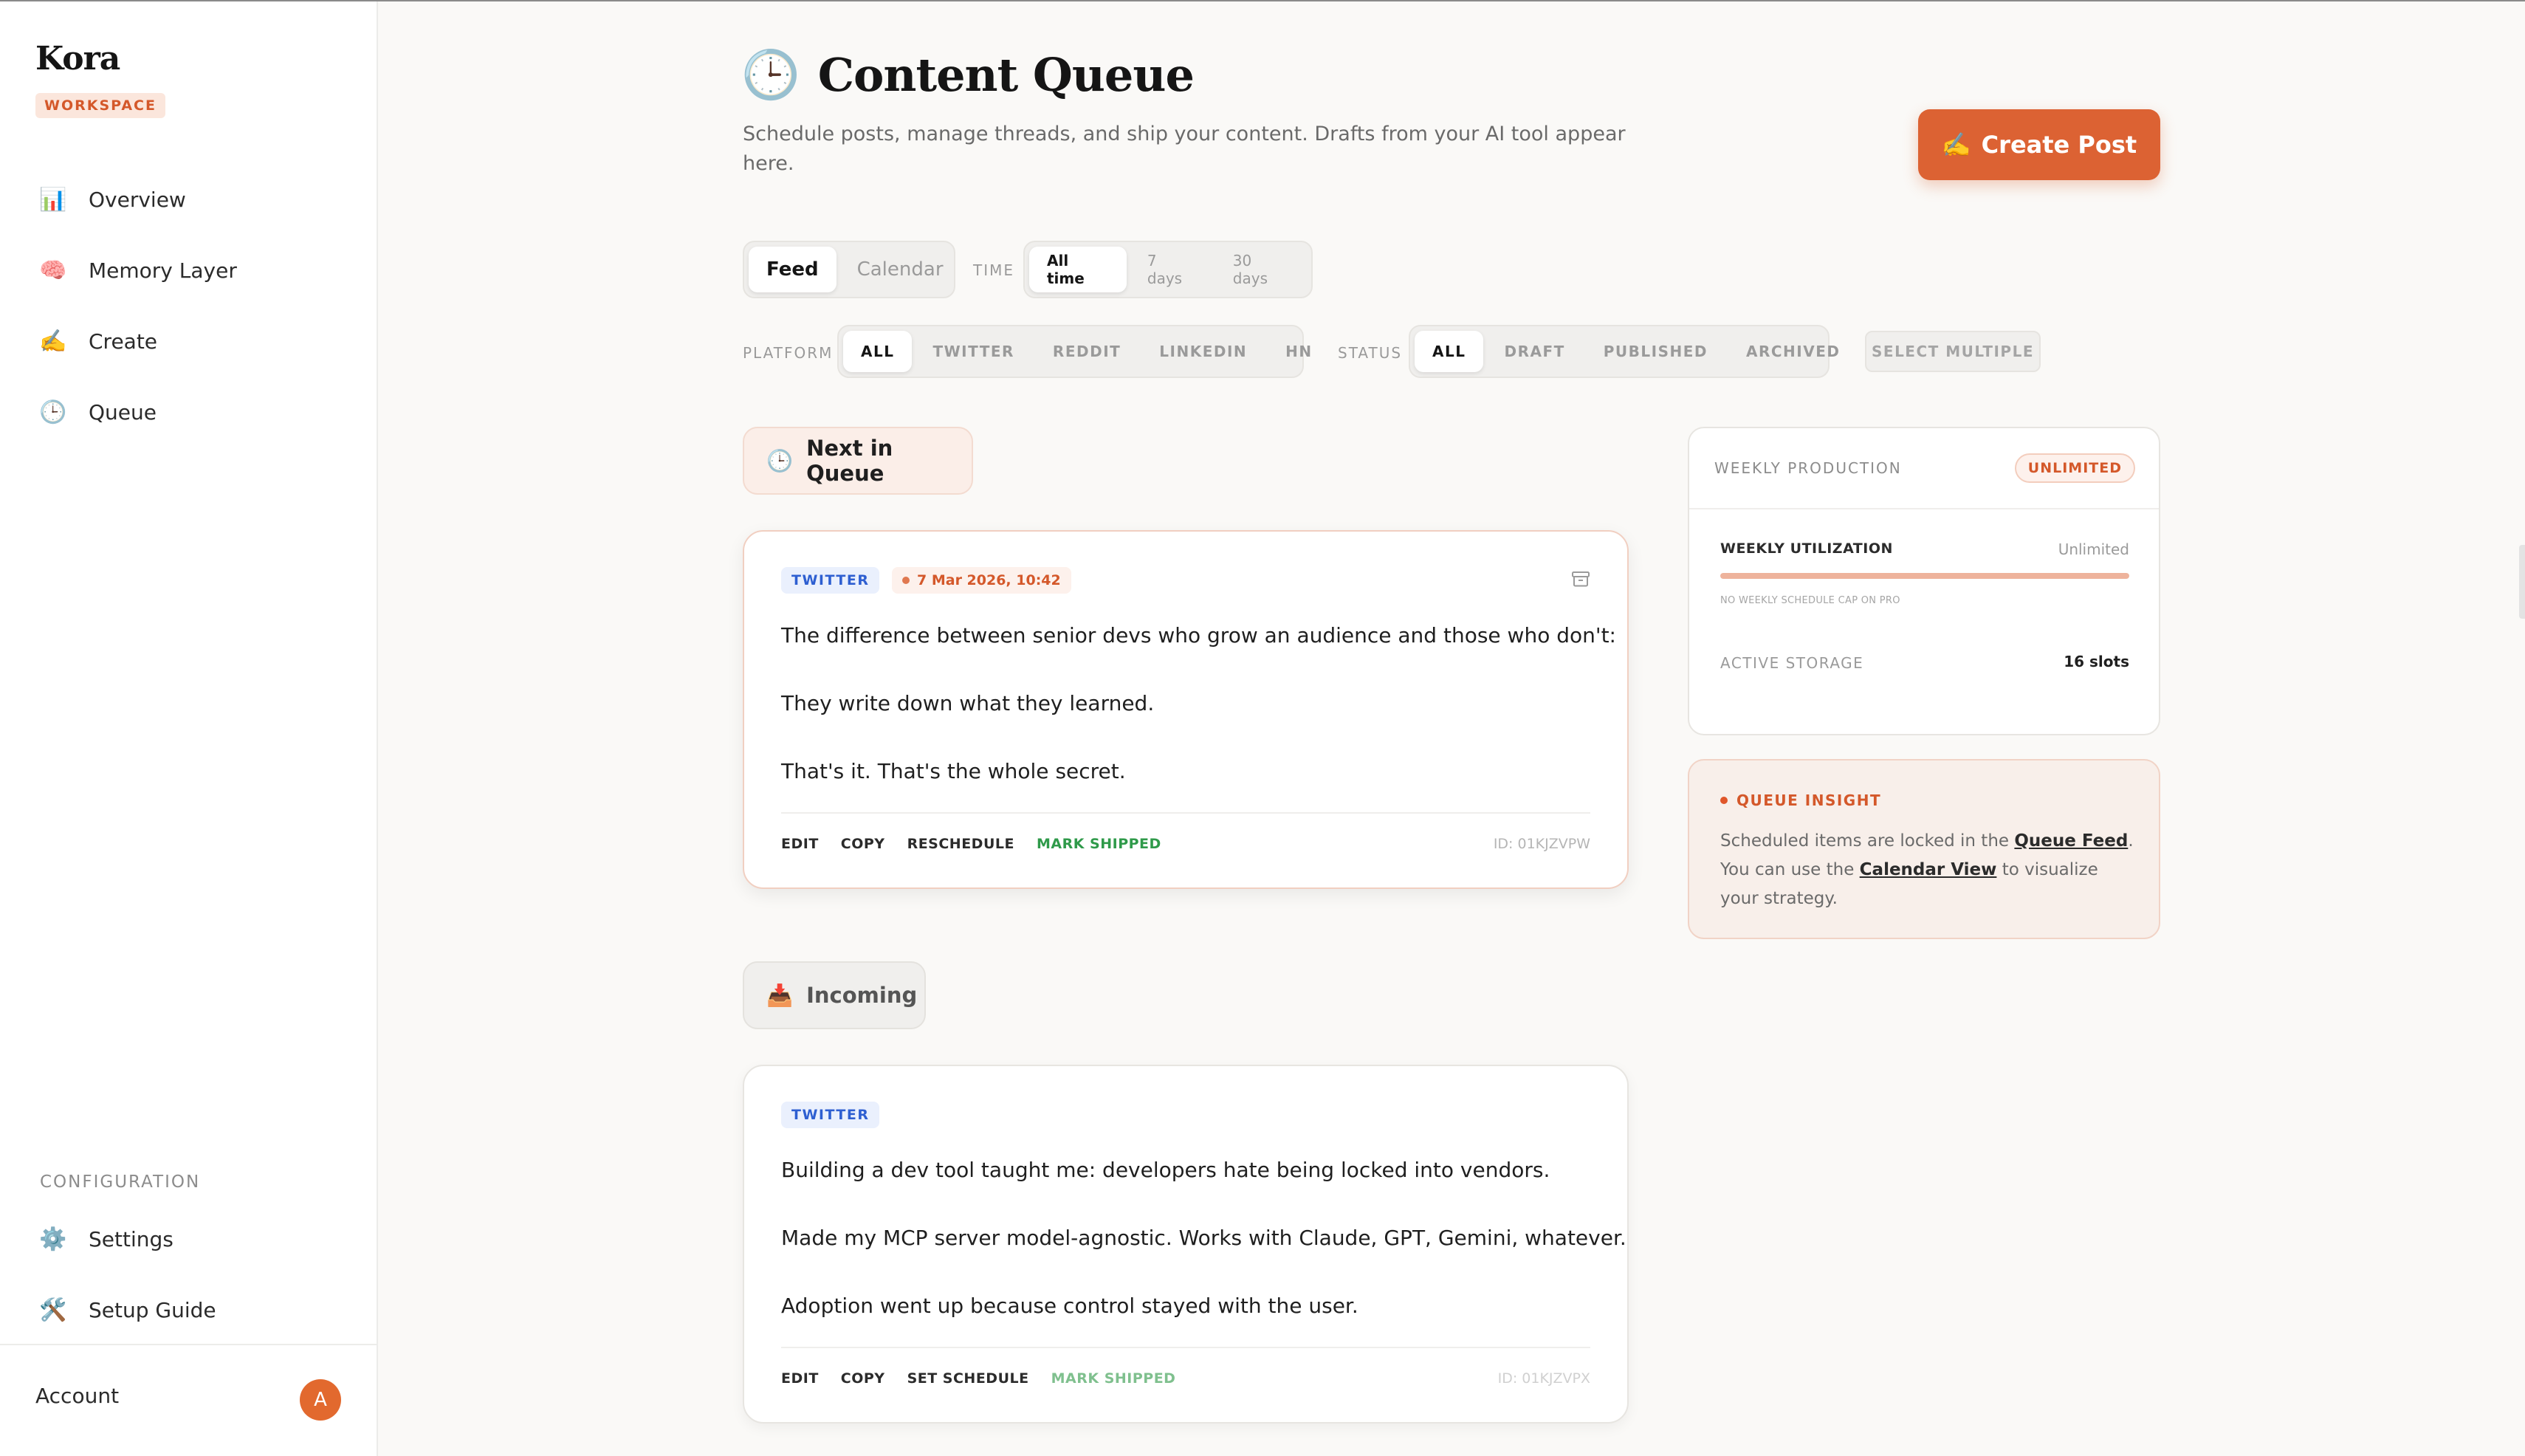 This screenshot has height=1456, width=2525. I want to click on next-in-queue-heading: 🕒 Next in Queue, so click(858, 461).